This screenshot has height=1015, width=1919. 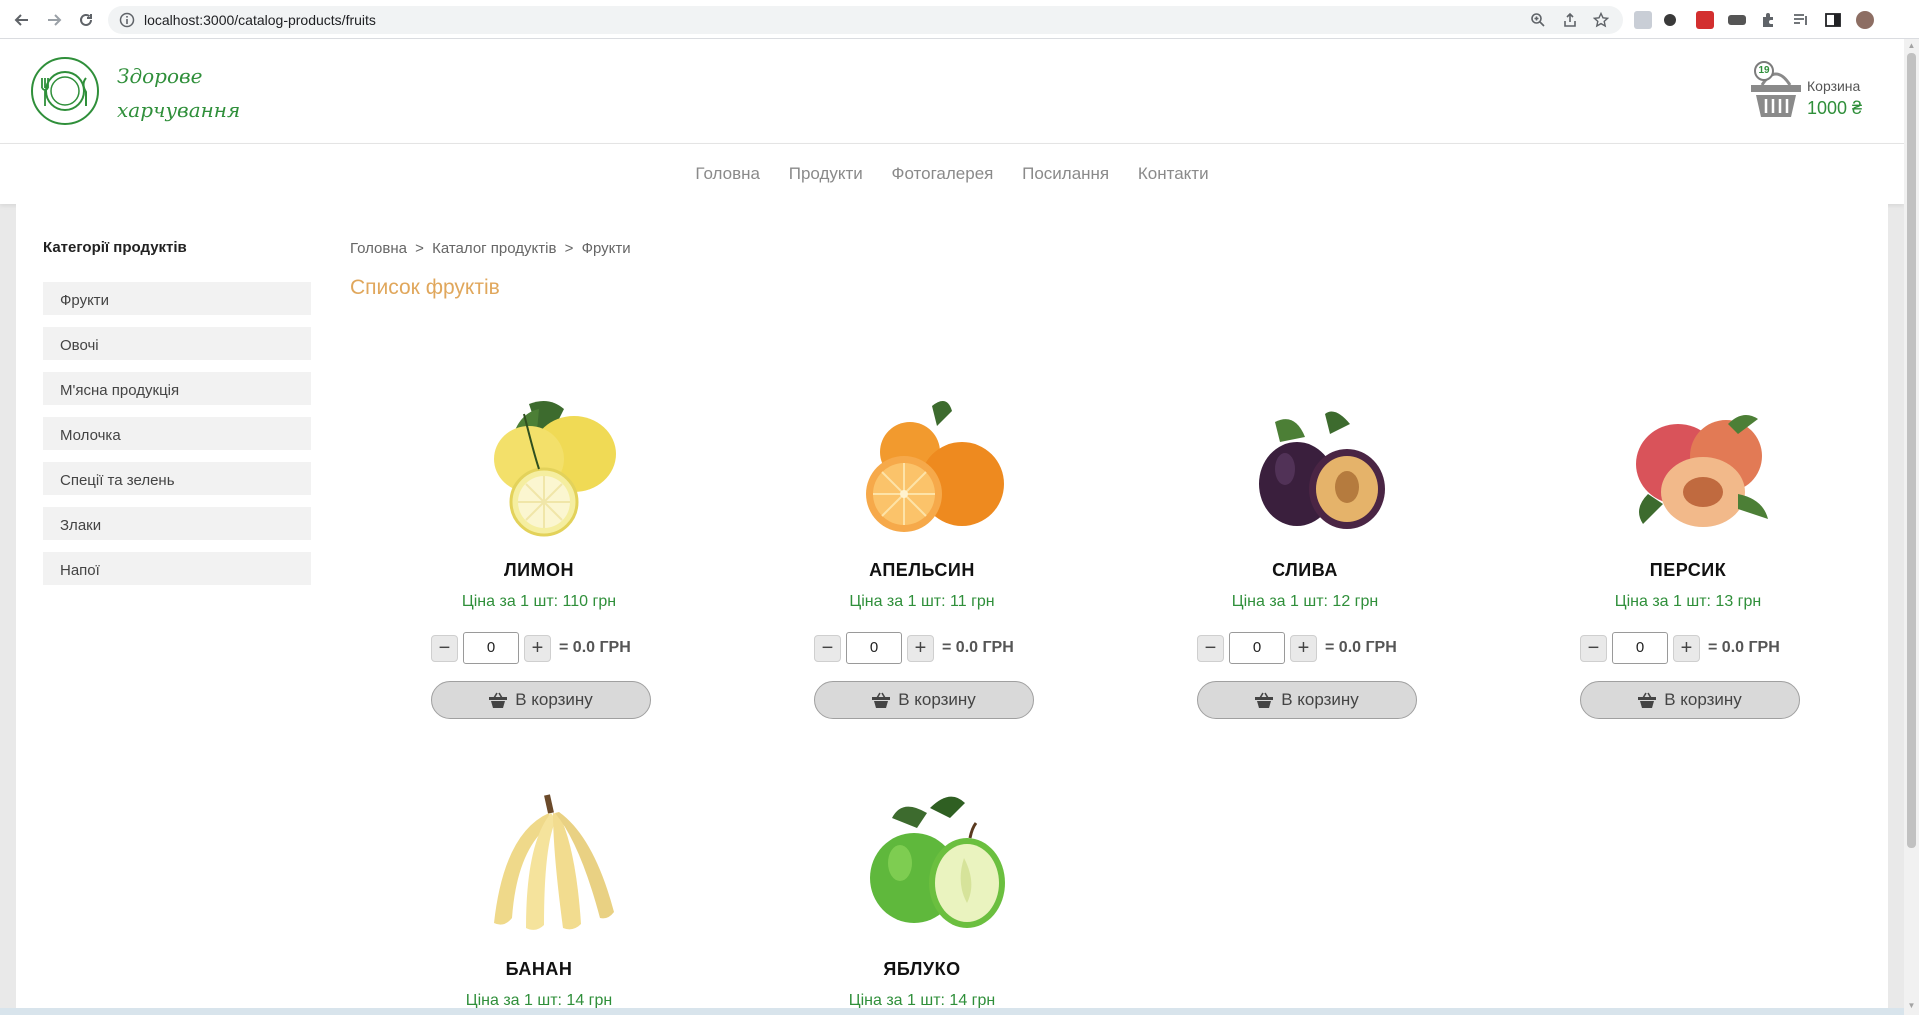 What do you see at coordinates (922, 969) in the screenshot?
I see `product-name: ЯБЛУКО` at bounding box center [922, 969].